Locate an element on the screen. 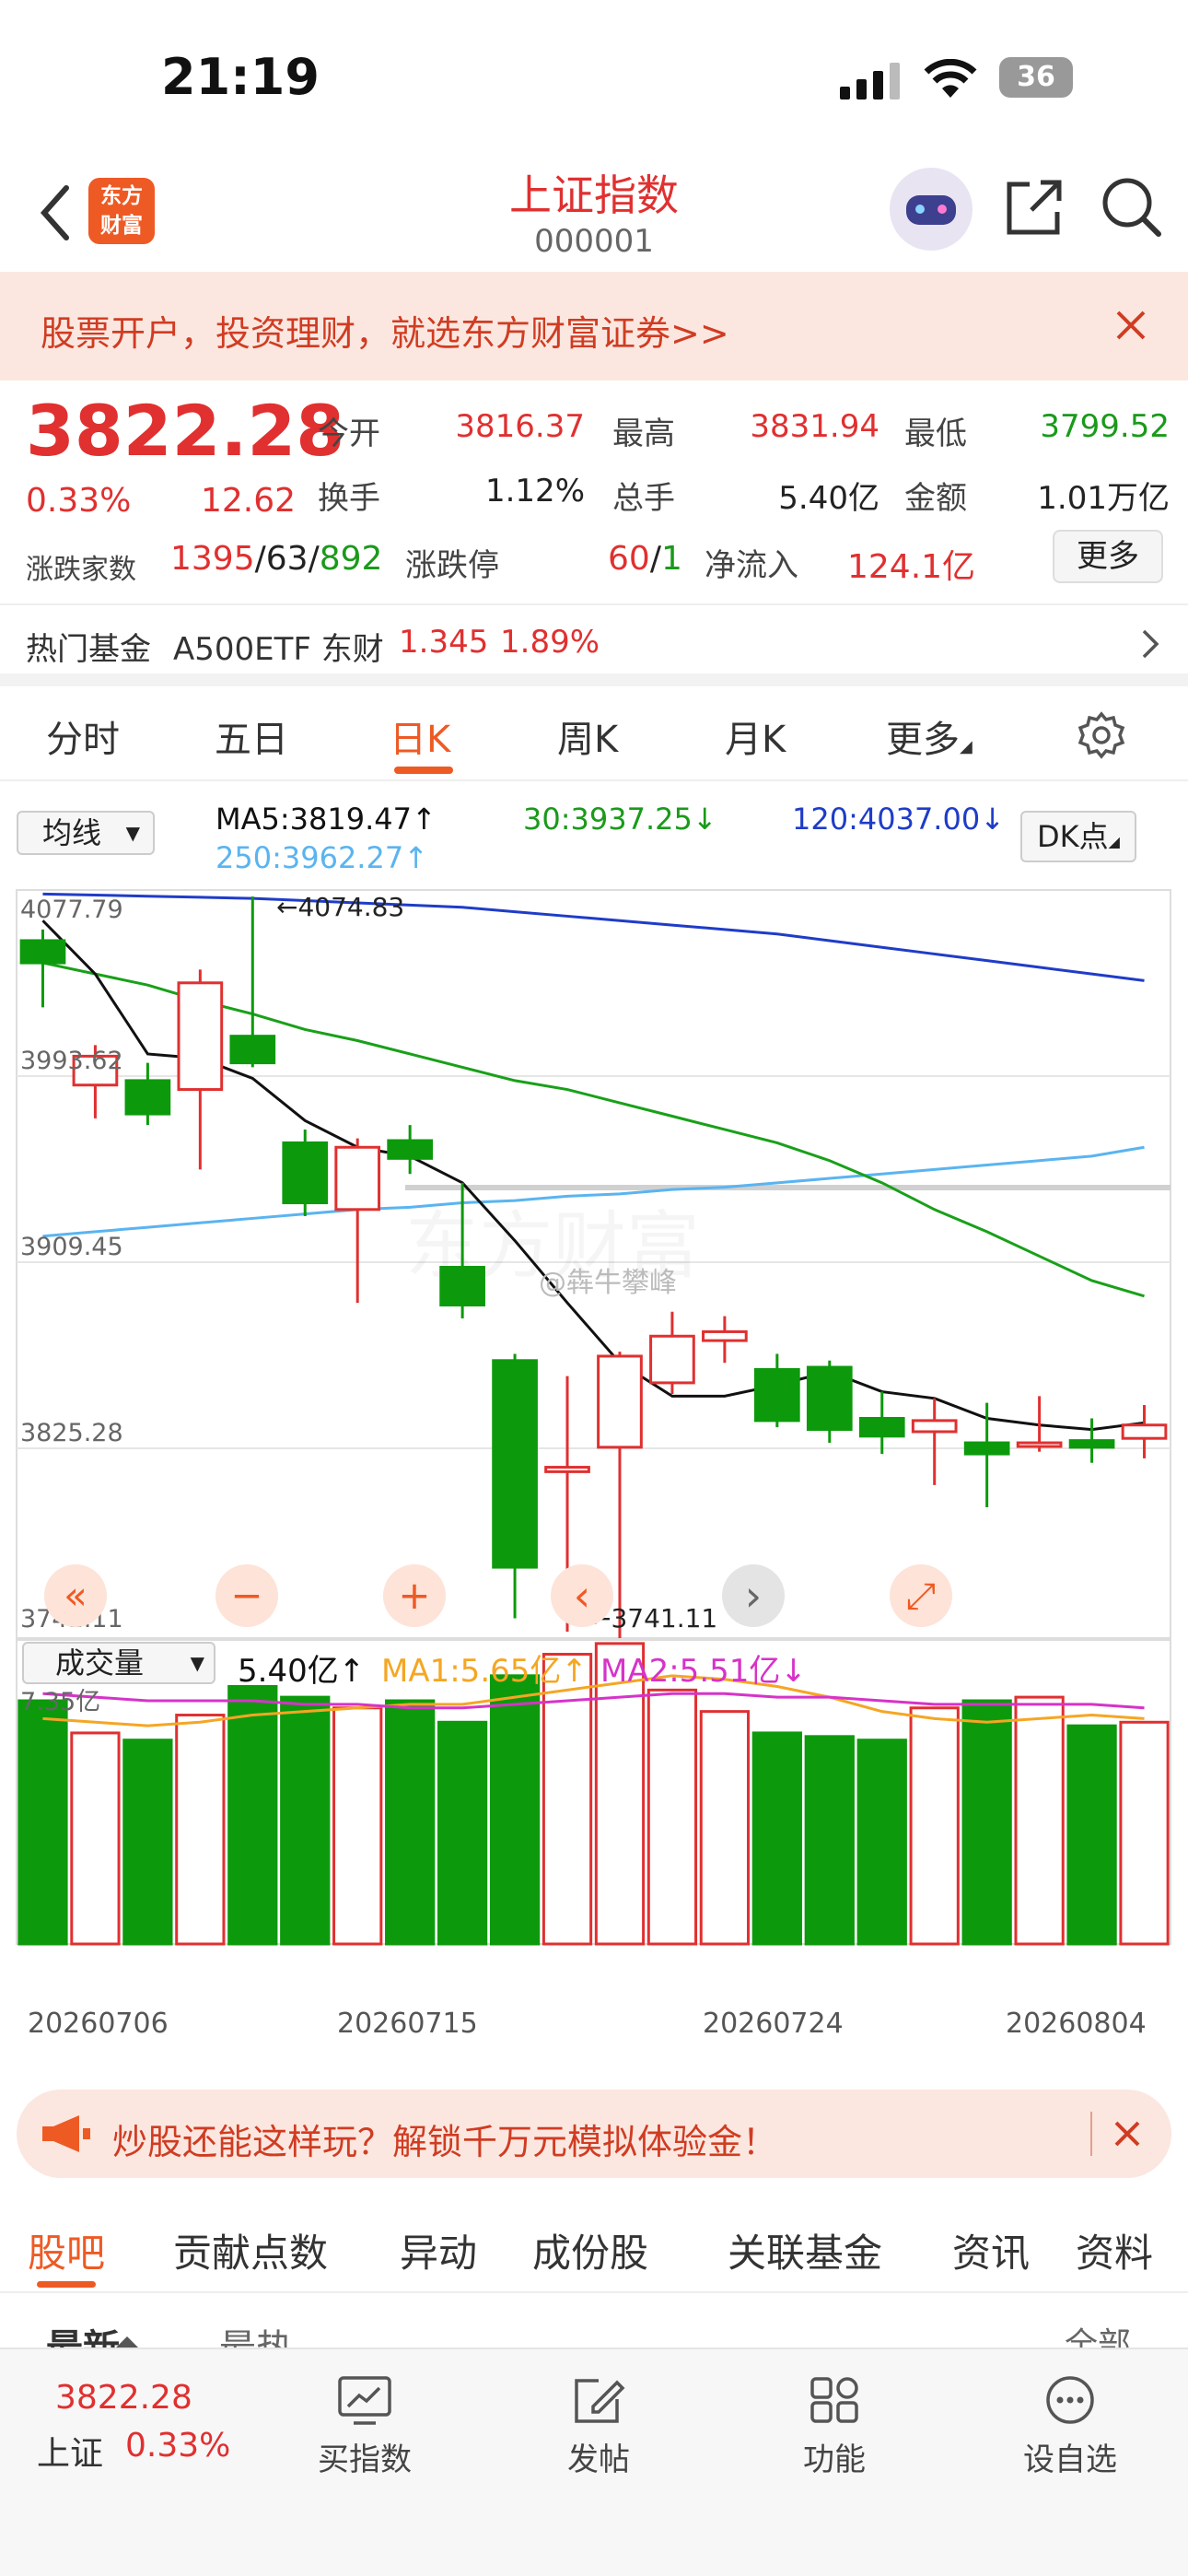  search-icon is located at coordinates (1132, 207).